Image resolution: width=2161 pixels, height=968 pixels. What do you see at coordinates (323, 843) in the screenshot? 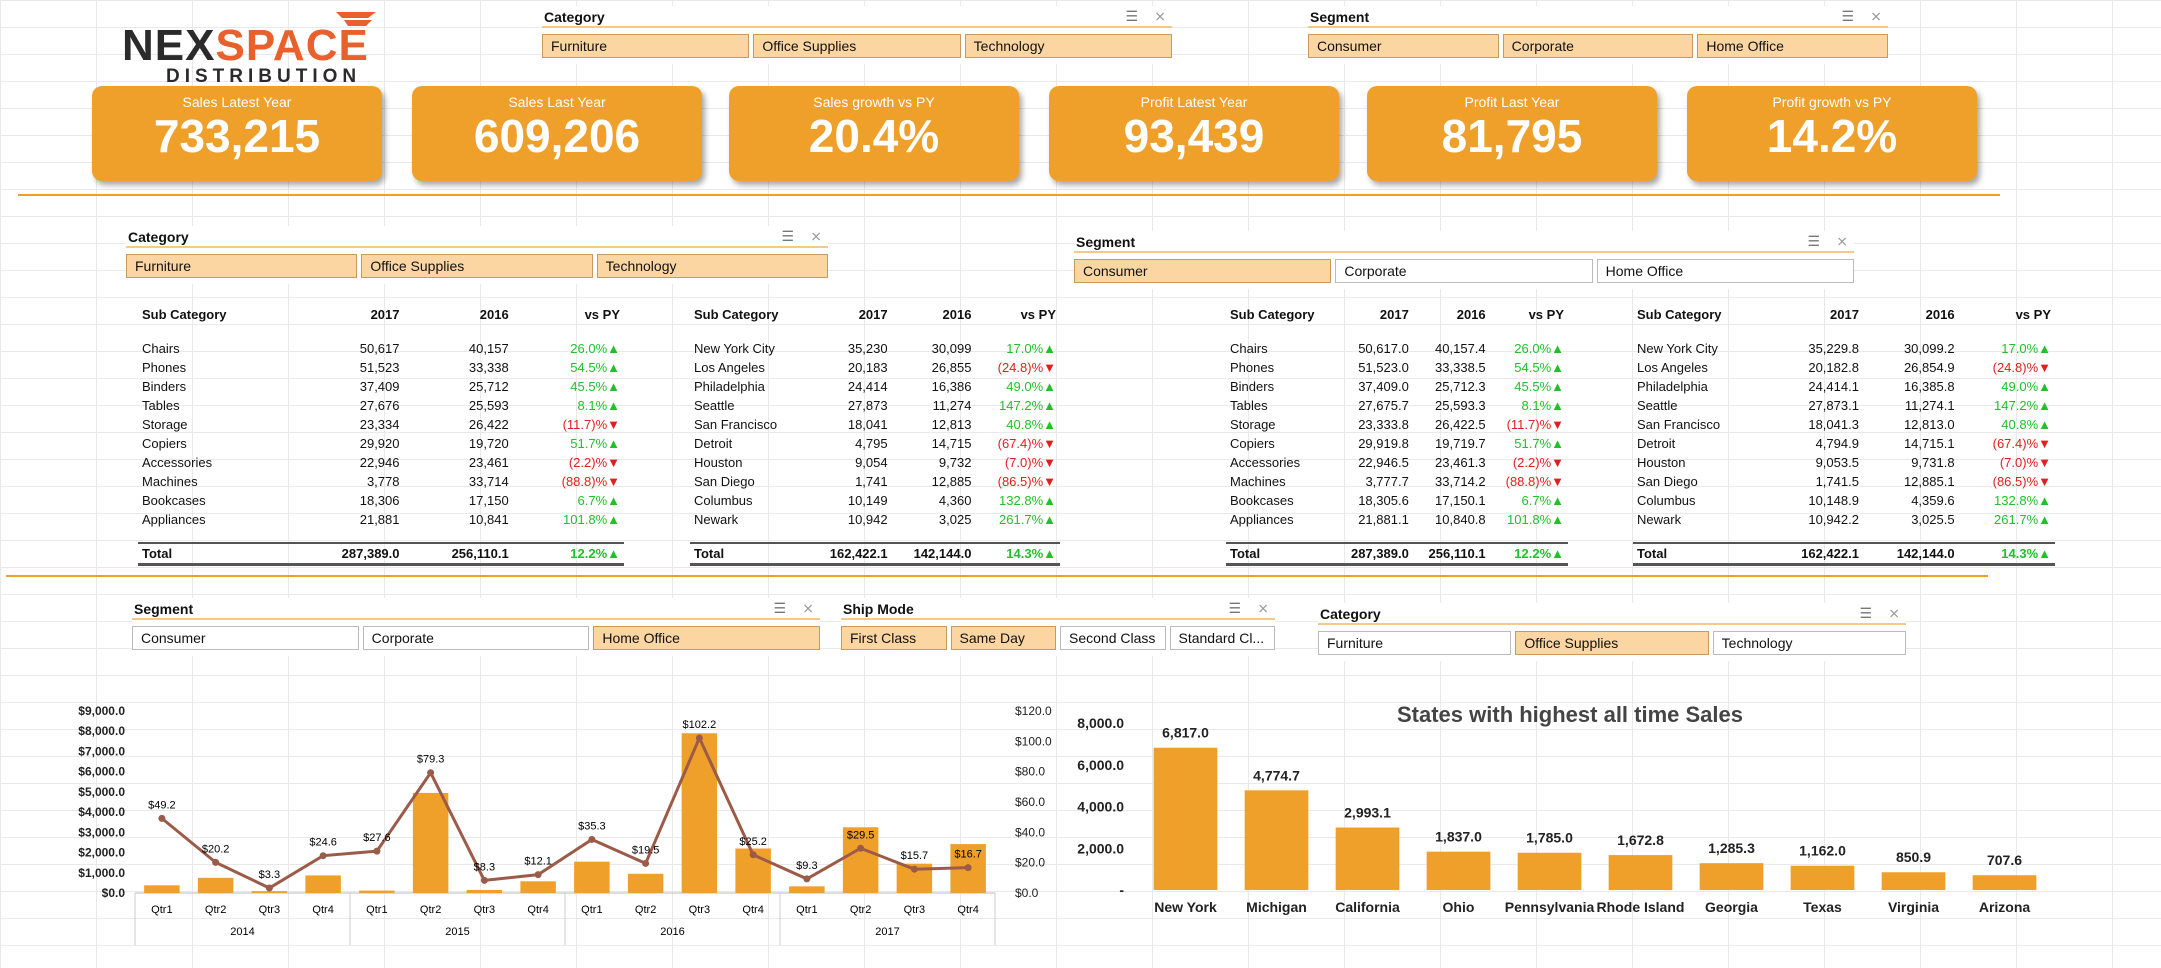
I see `data-label: $24.6` at bounding box center [323, 843].